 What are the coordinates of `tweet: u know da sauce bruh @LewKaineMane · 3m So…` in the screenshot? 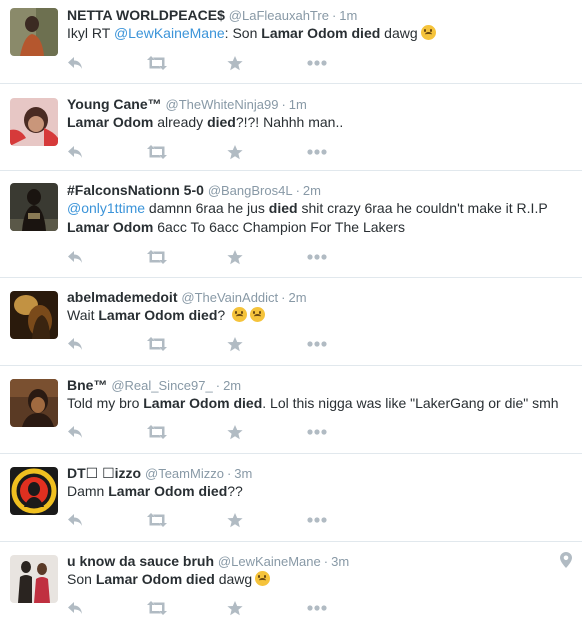 It's located at (291, 579).